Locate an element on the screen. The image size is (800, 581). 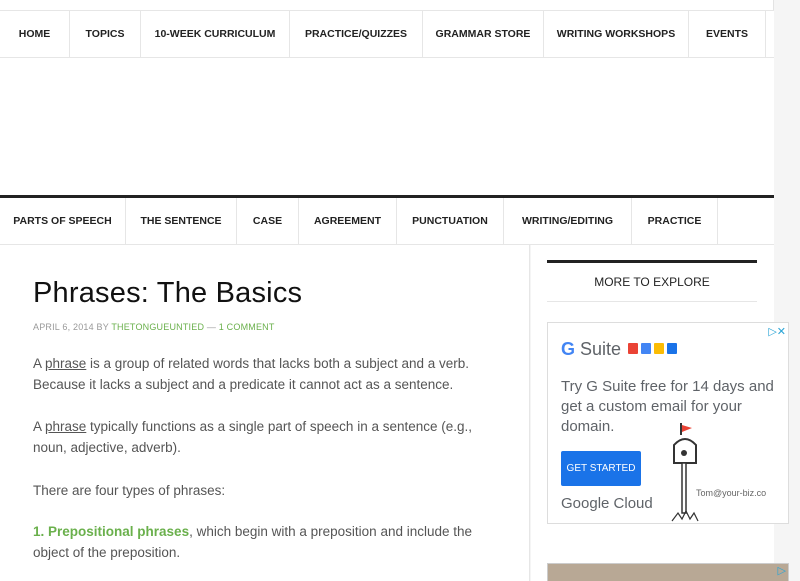
text: object of the preposition. is located at coordinates (107, 552).